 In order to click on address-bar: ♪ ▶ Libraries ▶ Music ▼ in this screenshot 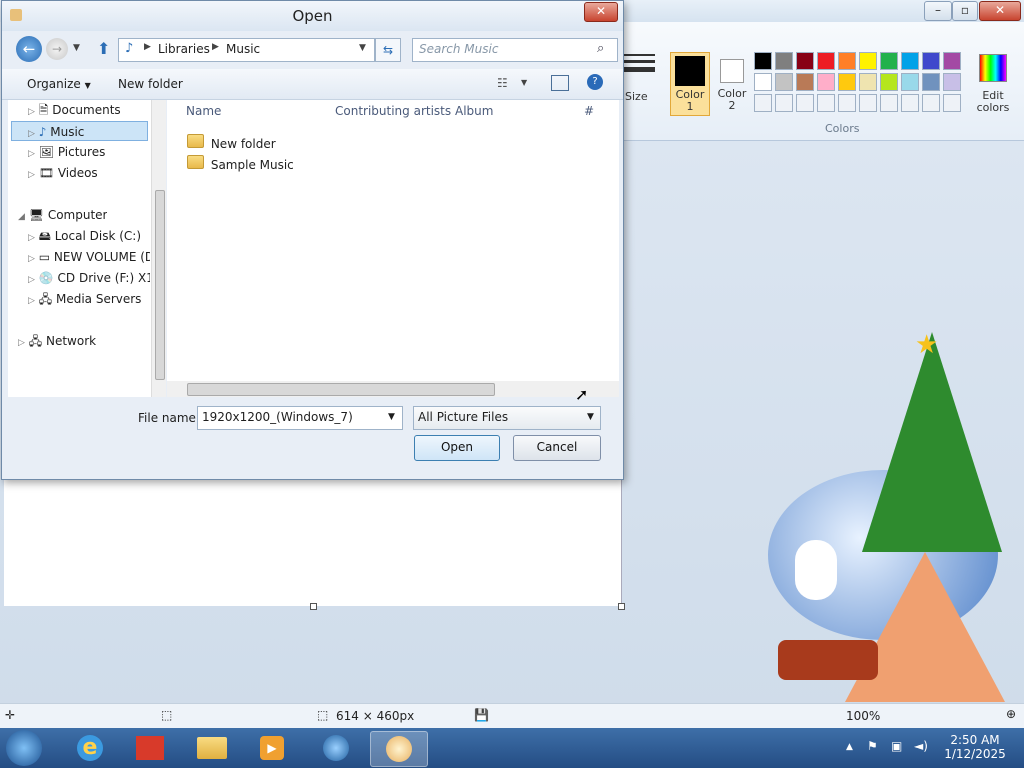, I will do `click(246, 50)`.